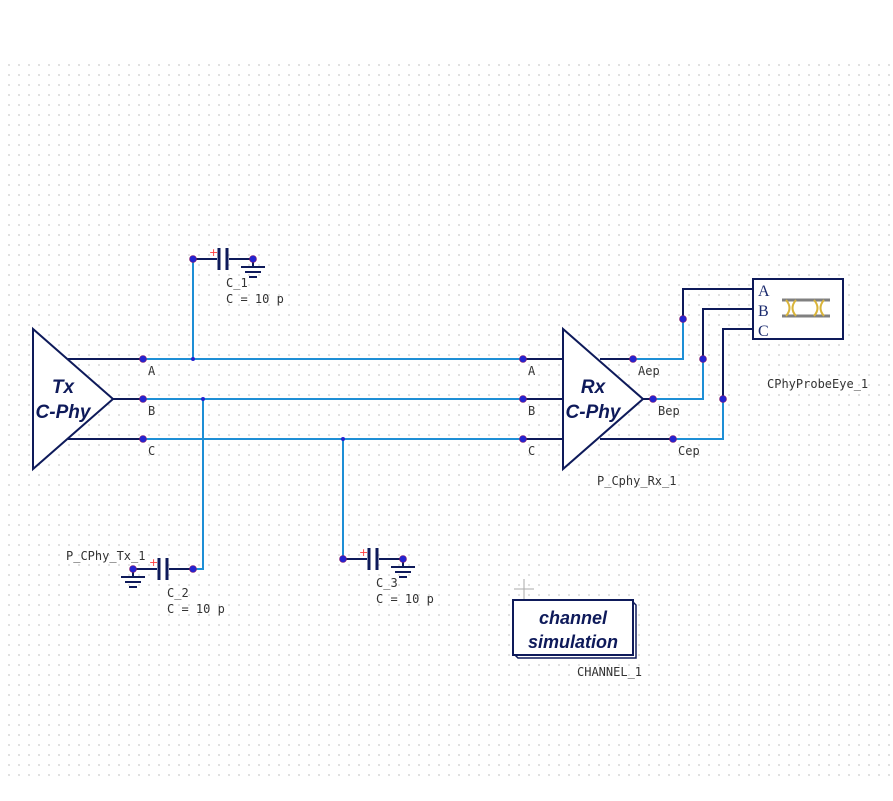  Describe the element at coordinates (213, 252) in the screenshot. I see `c1-plus-marker: +` at that location.